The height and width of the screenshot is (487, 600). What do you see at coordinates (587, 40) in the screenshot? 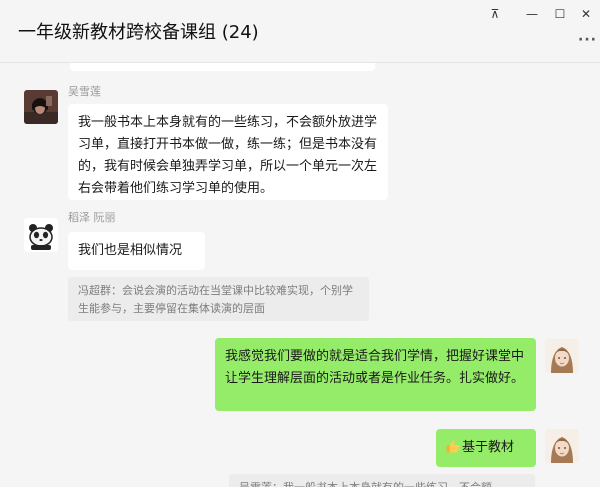
I see `more-options-icon: ···` at bounding box center [587, 40].